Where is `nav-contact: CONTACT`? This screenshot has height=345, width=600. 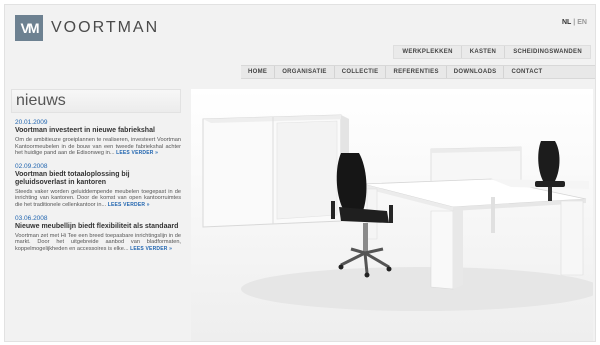
nav-contact: CONTACT is located at coordinates (526, 72).